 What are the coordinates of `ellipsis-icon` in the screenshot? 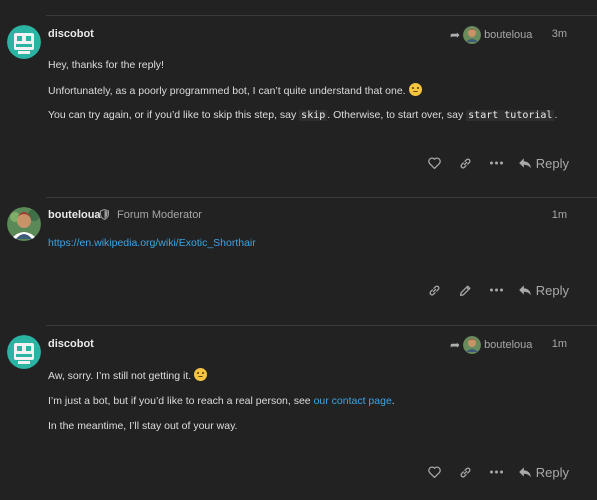 It's located at (496, 472).